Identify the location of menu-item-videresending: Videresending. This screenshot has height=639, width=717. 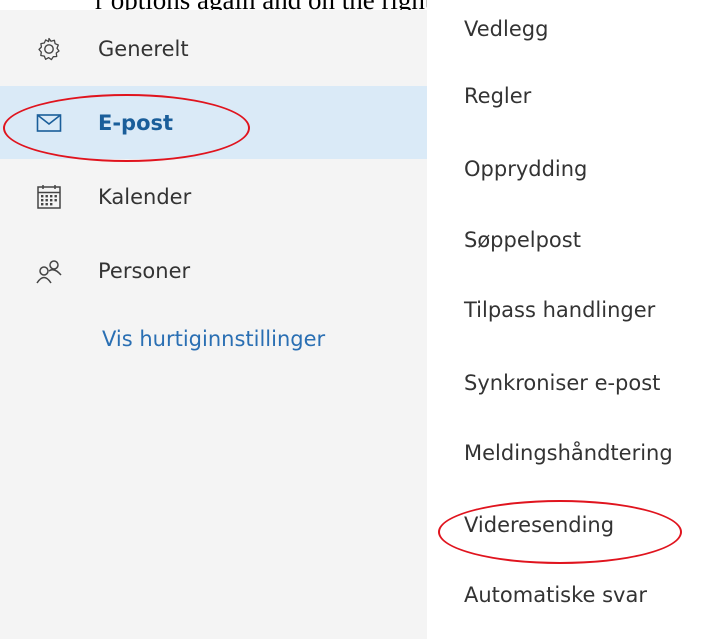
(539, 525).